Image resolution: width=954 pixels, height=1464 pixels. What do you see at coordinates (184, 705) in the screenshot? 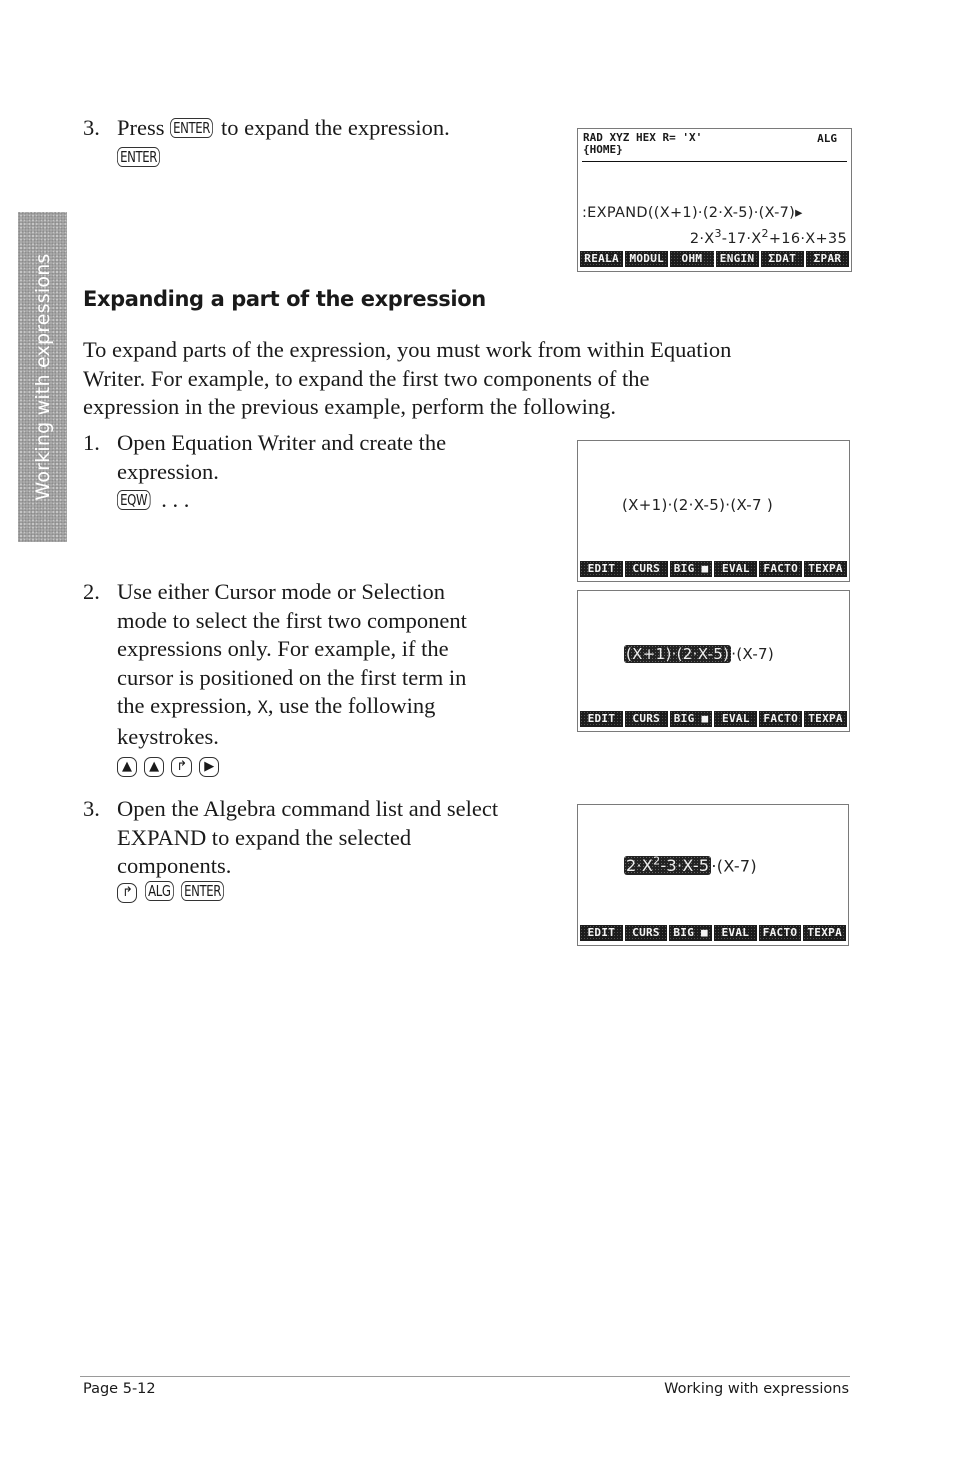
I see `step-text: the expression,` at bounding box center [184, 705].